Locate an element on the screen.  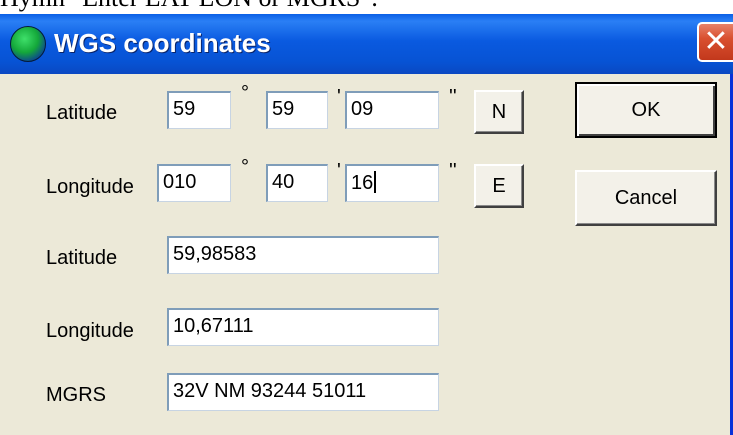
decimal-latitude-input: 59,98583 is located at coordinates (303, 255).